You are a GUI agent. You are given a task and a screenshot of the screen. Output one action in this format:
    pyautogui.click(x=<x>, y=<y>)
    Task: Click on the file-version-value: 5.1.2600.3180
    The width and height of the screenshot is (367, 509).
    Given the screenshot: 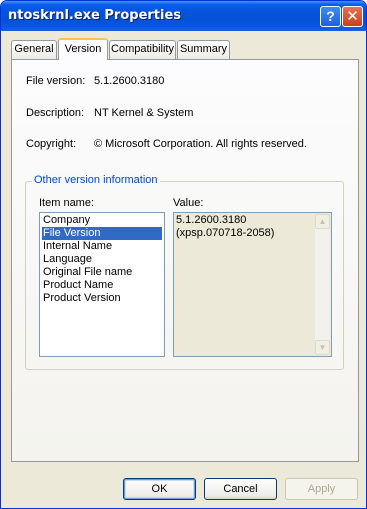 What is the action you would take?
    pyautogui.click(x=129, y=81)
    